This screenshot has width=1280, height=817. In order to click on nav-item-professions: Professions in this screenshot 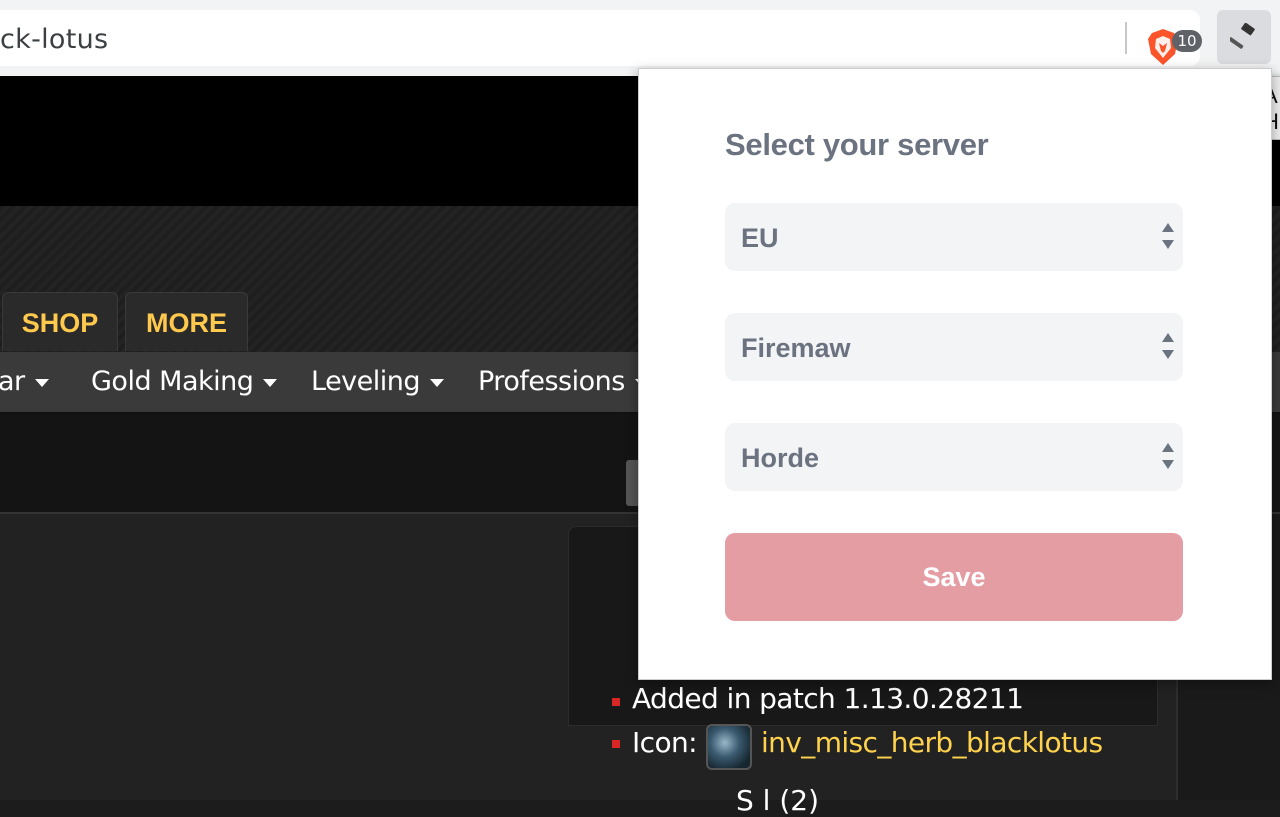, I will do `click(563, 382)`.